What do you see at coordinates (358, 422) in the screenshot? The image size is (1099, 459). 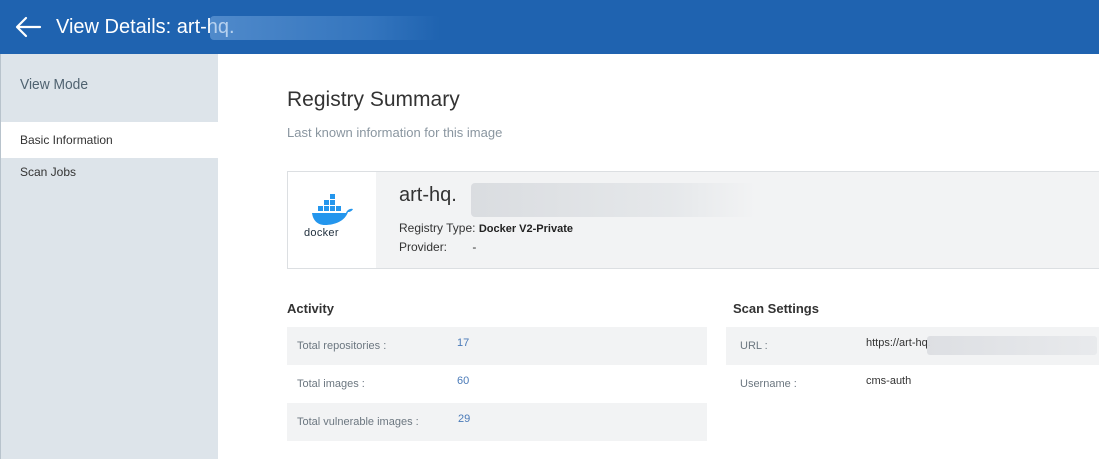 I see `activity-label: Total vulnerable images :` at bounding box center [358, 422].